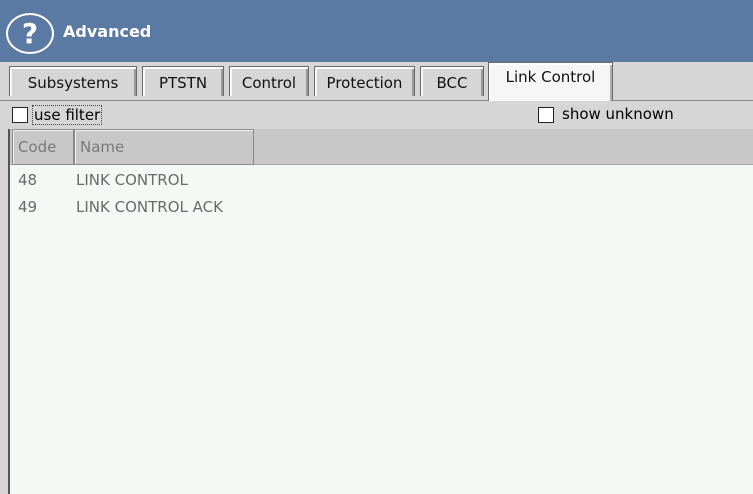 Image resolution: width=753 pixels, height=494 pixels. What do you see at coordinates (20, 115) in the screenshot?
I see `use-filter-checkbox` at bounding box center [20, 115].